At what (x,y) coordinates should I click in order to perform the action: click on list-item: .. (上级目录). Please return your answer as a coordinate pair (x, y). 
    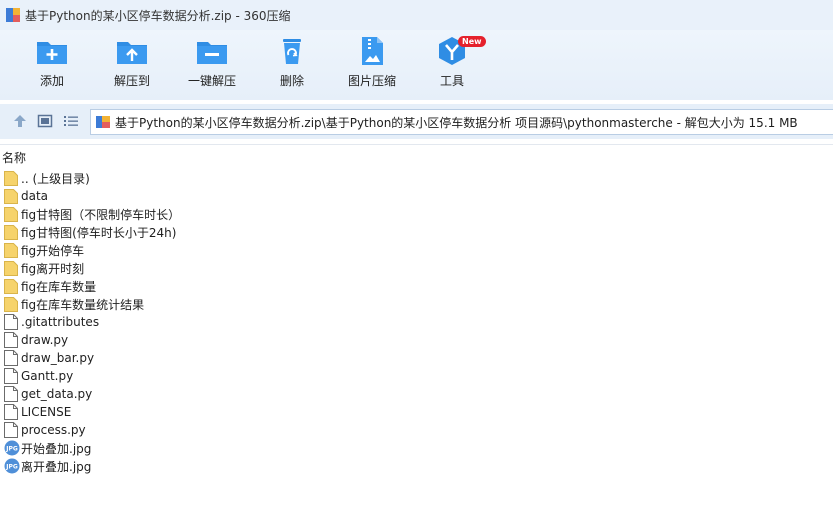
    Looking at the image, I should click on (92, 178).